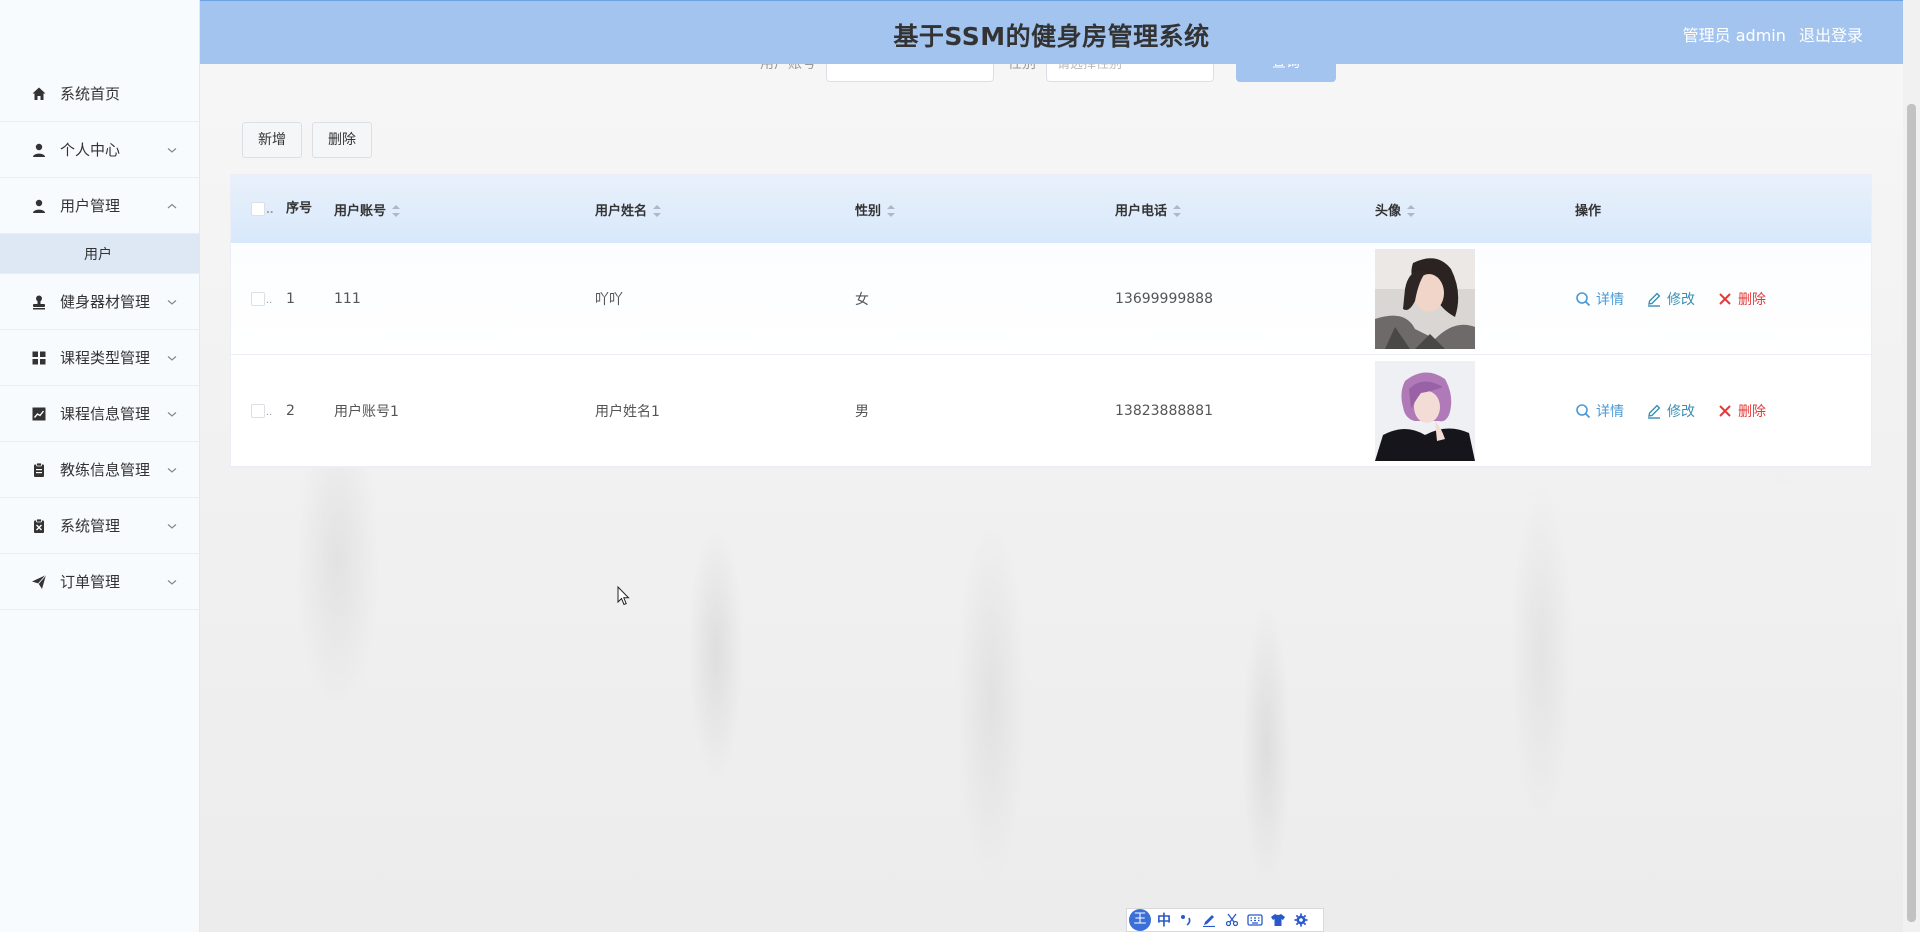  What do you see at coordinates (105, 358) in the screenshot?
I see `sidebar-item-label: 课程类型管理` at bounding box center [105, 358].